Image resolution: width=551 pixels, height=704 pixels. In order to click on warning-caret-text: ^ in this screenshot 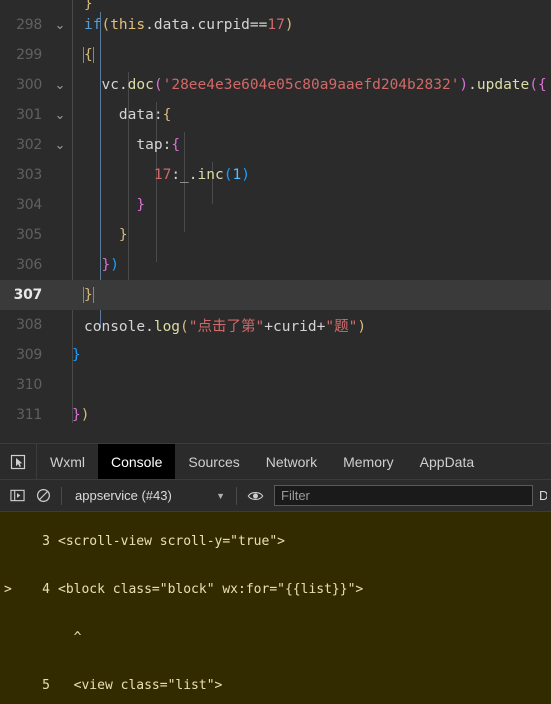, I will do `click(70, 637)`.